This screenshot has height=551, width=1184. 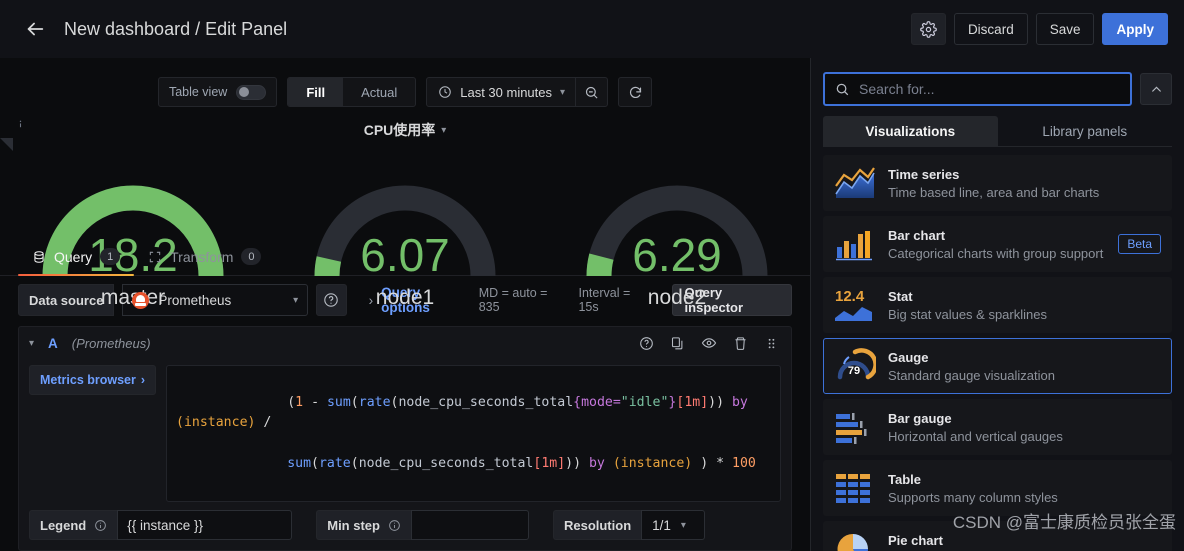 What do you see at coordinates (855, 305) in the screenshot?
I see `stat-icon: 12.4` at bounding box center [855, 305].